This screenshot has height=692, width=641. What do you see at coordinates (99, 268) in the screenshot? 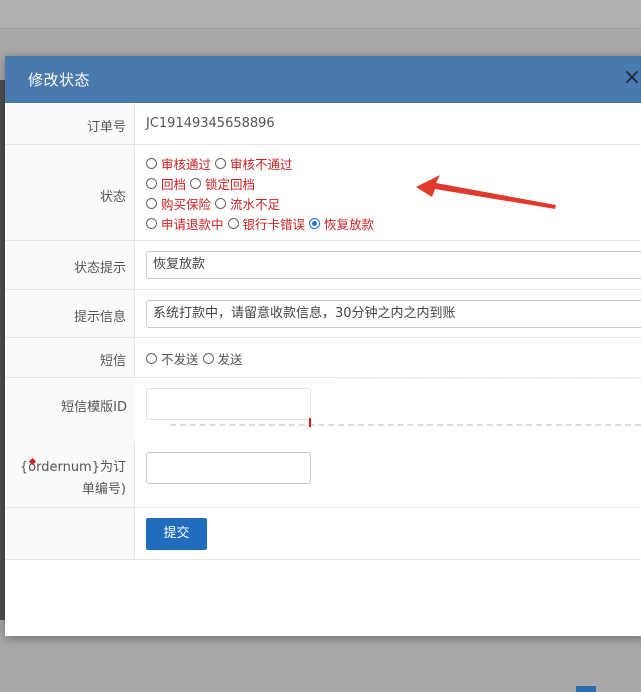
I see `status-hint-label-text: 状态提示` at bounding box center [99, 268].